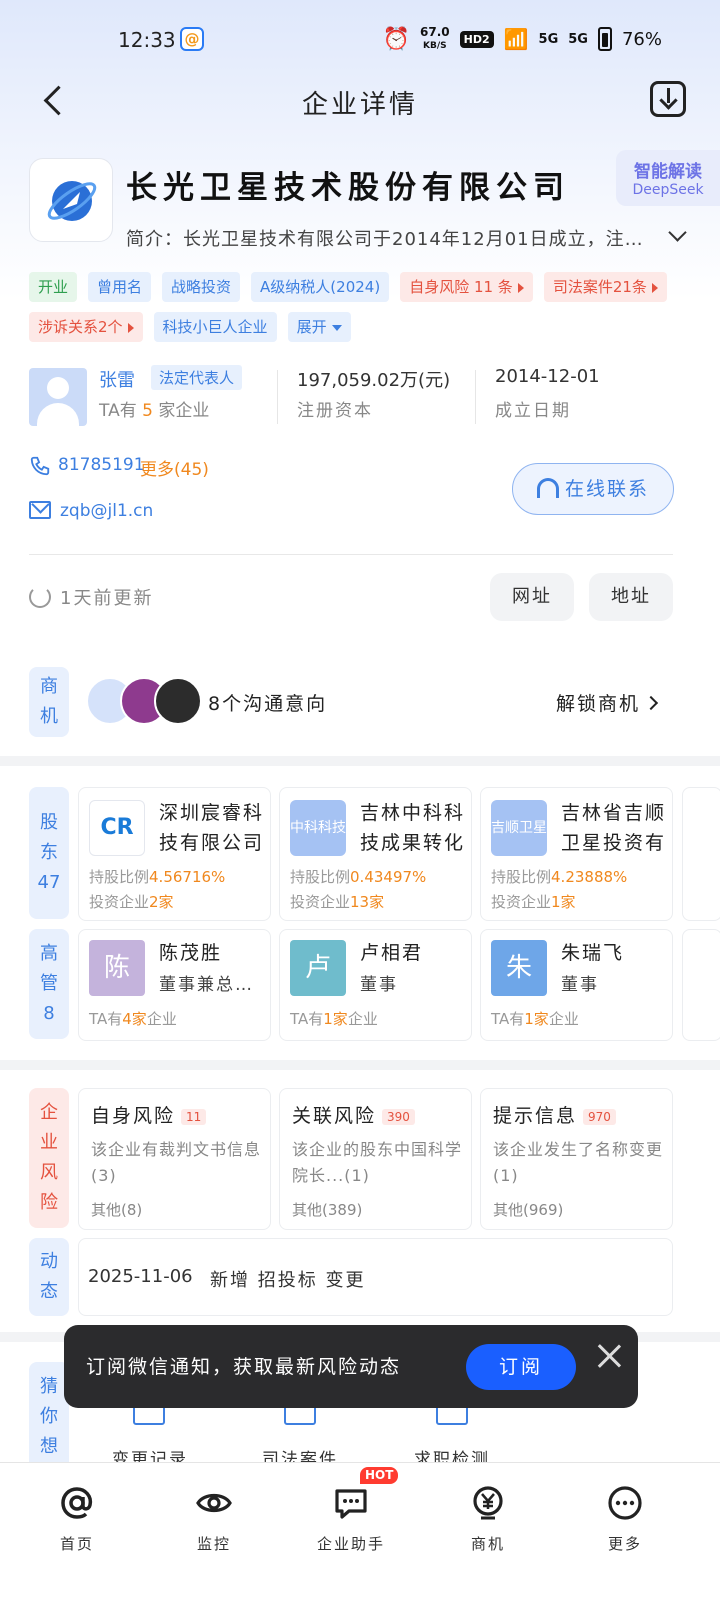  I want to click on company-name: 长光卫星技术股份有限公司, so click(348, 188).